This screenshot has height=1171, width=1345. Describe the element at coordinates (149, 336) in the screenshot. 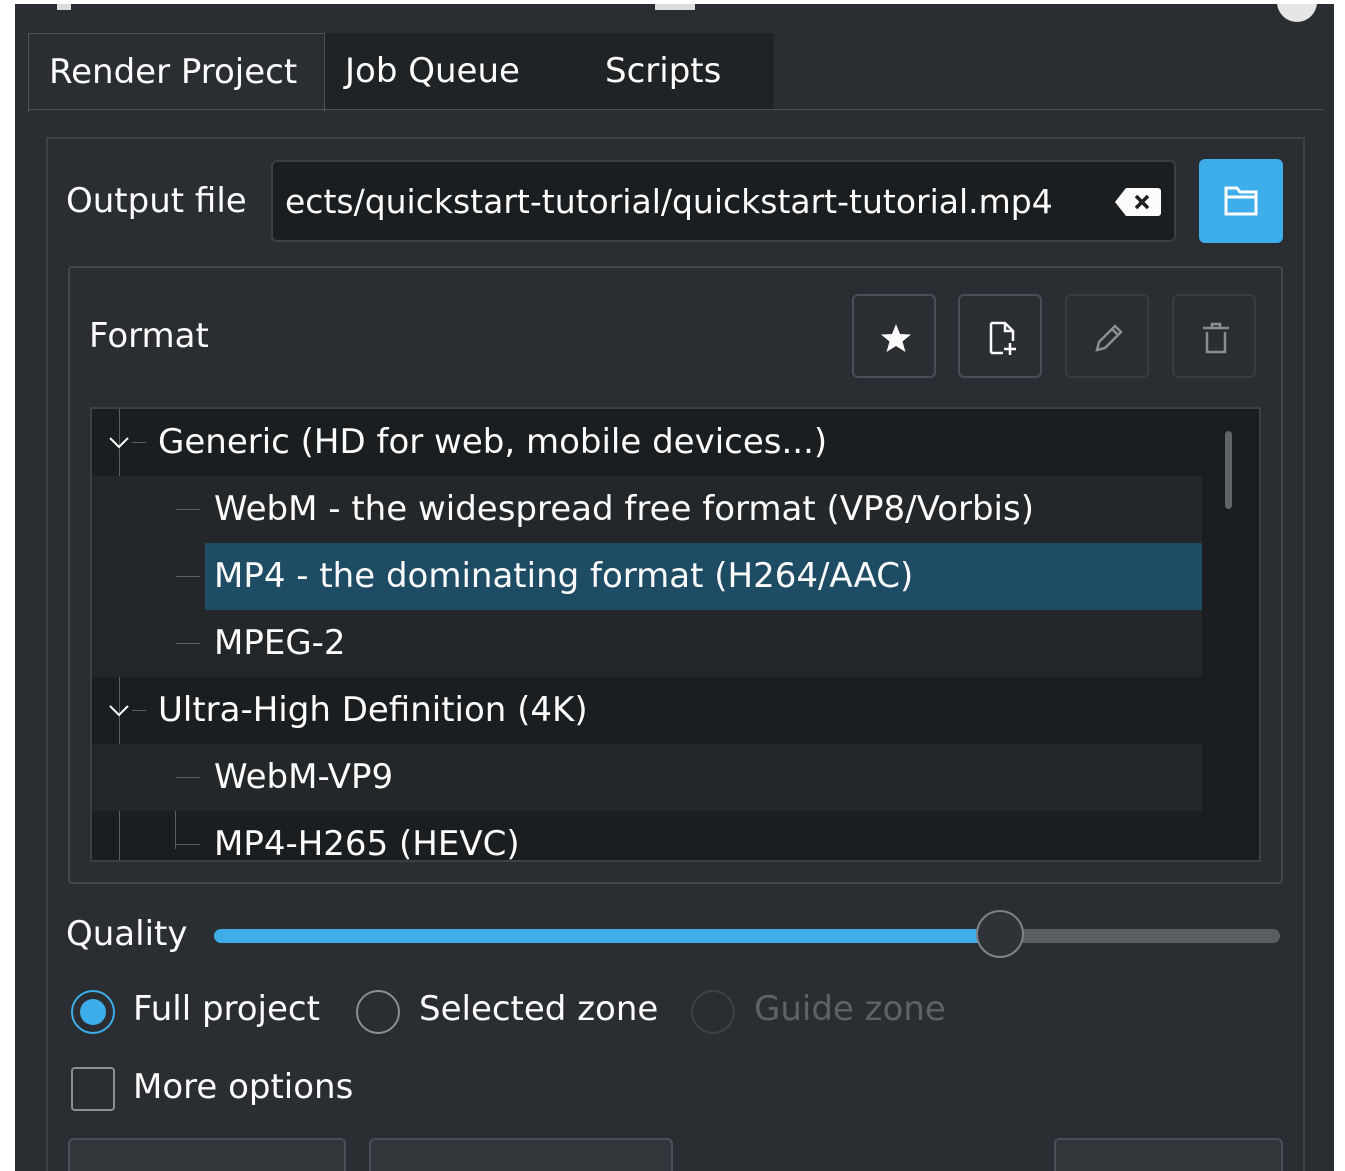

I see `format-label: Format` at that location.